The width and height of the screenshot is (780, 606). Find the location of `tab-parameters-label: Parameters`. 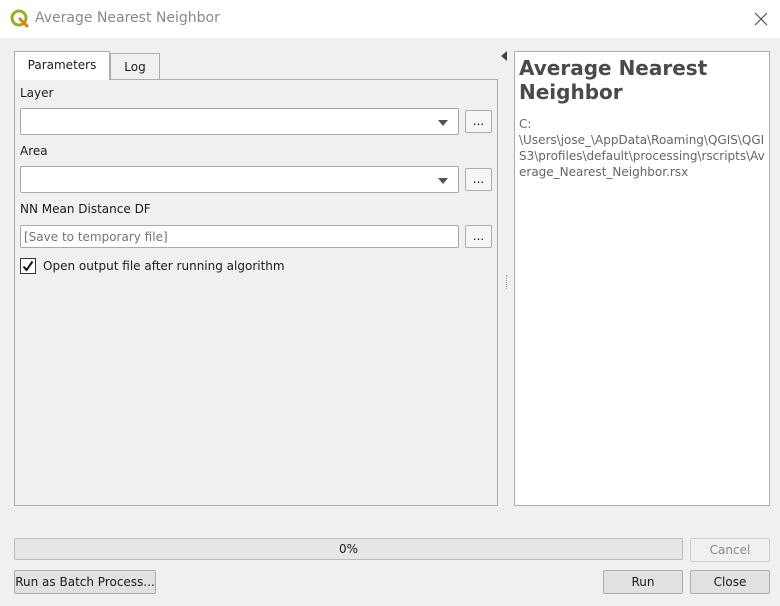

tab-parameters-label: Parameters is located at coordinates (62, 65).